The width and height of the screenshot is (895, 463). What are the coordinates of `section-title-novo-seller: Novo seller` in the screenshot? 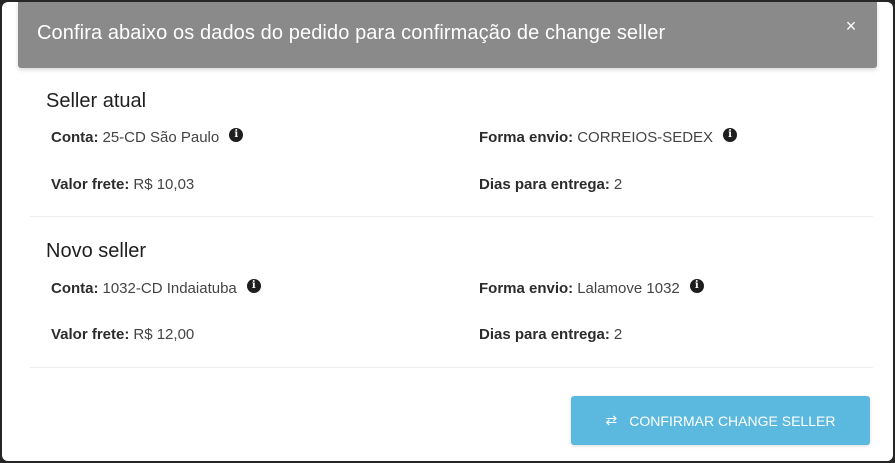 It's located at (96, 251).